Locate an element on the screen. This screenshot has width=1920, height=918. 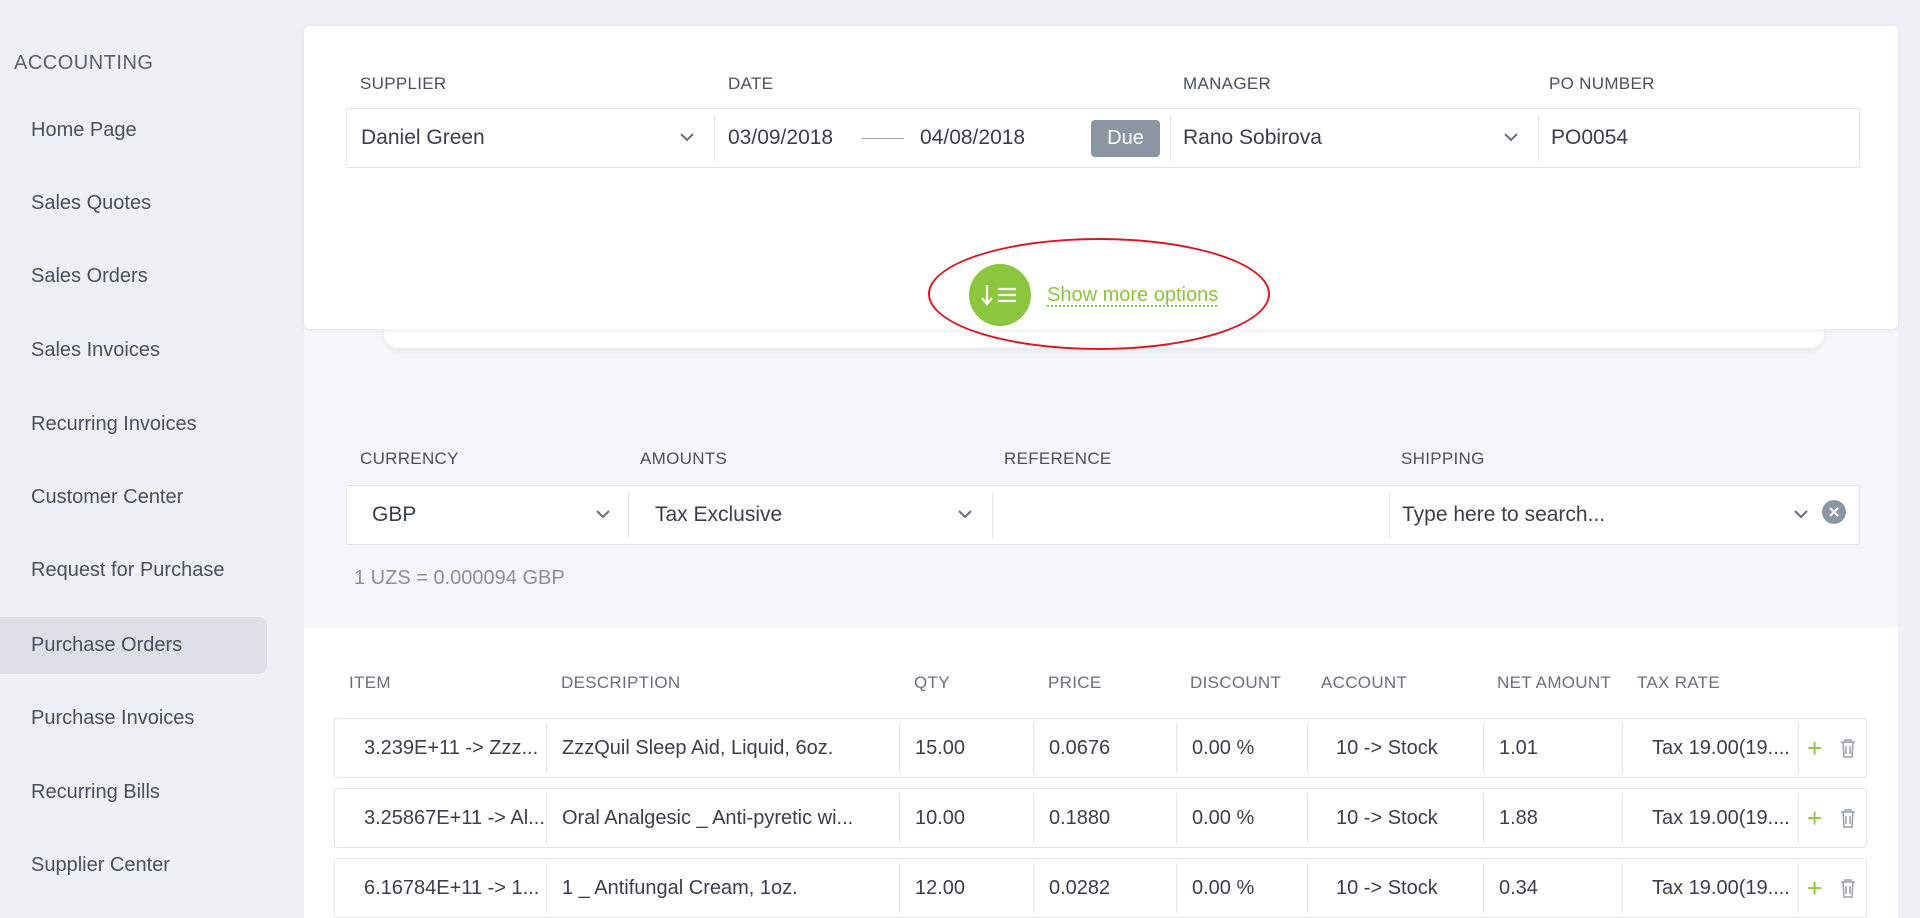
date-from-input: 03/09/2018 is located at coordinates (793, 138).